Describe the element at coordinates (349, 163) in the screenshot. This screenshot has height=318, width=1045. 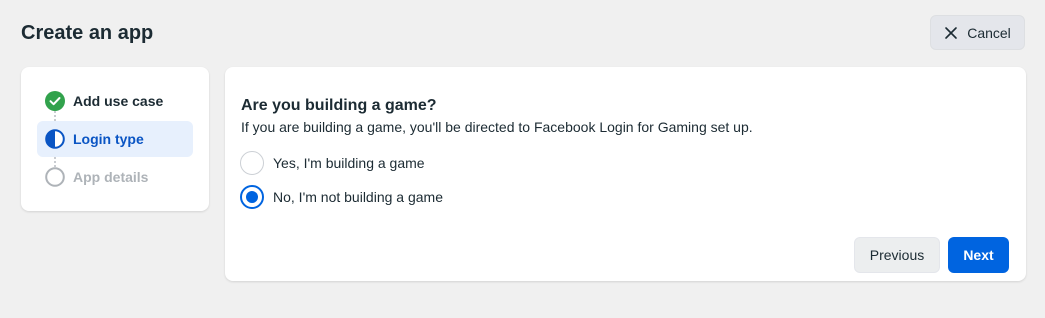
I see `option-label: Yes, I'm building a game` at that location.